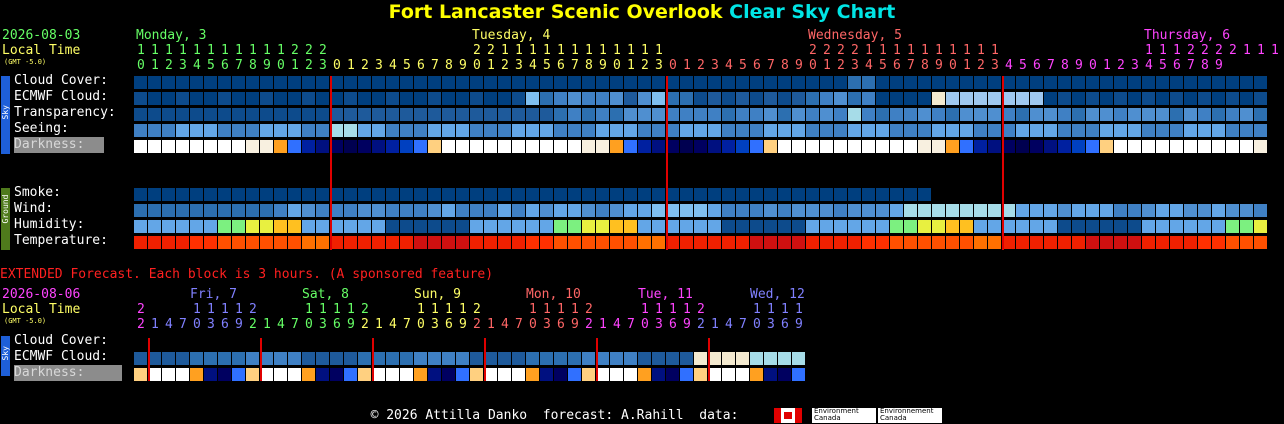 The width and height of the screenshot is (1284, 424). Describe the element at coordinates (788, 415) in the screenshot. I see `canada-flag-icon` at that location.